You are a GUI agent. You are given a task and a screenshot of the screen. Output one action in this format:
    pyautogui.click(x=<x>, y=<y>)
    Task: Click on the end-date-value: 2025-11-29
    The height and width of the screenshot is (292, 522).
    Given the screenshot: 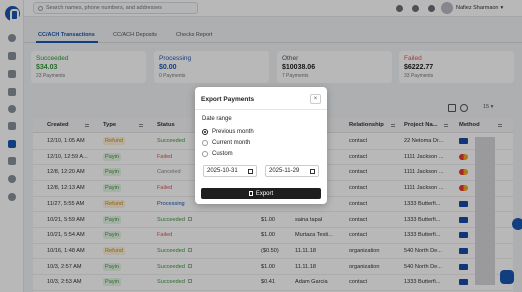 What is the action you would take?
    pyautogui.click(x=284, y=171)
    